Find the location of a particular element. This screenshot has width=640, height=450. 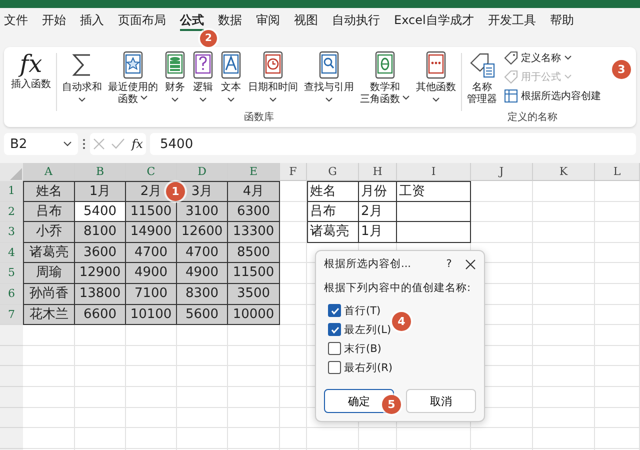

table-cell: 月份 is located at coordinates (378, 191).